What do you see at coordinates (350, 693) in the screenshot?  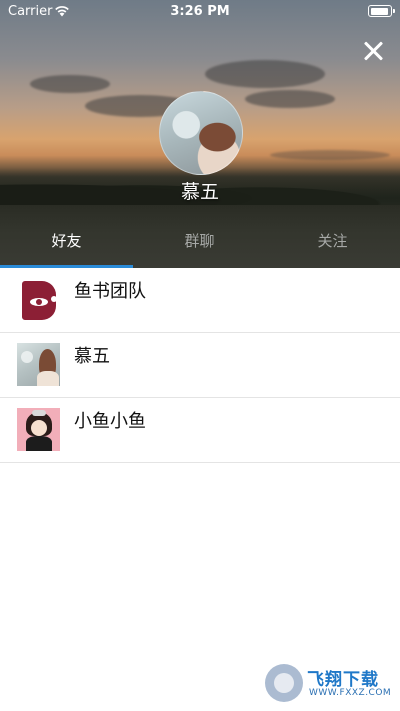 I see `watermark-url: WWW.FXXZ.COM` at bounding box center [350, 693].